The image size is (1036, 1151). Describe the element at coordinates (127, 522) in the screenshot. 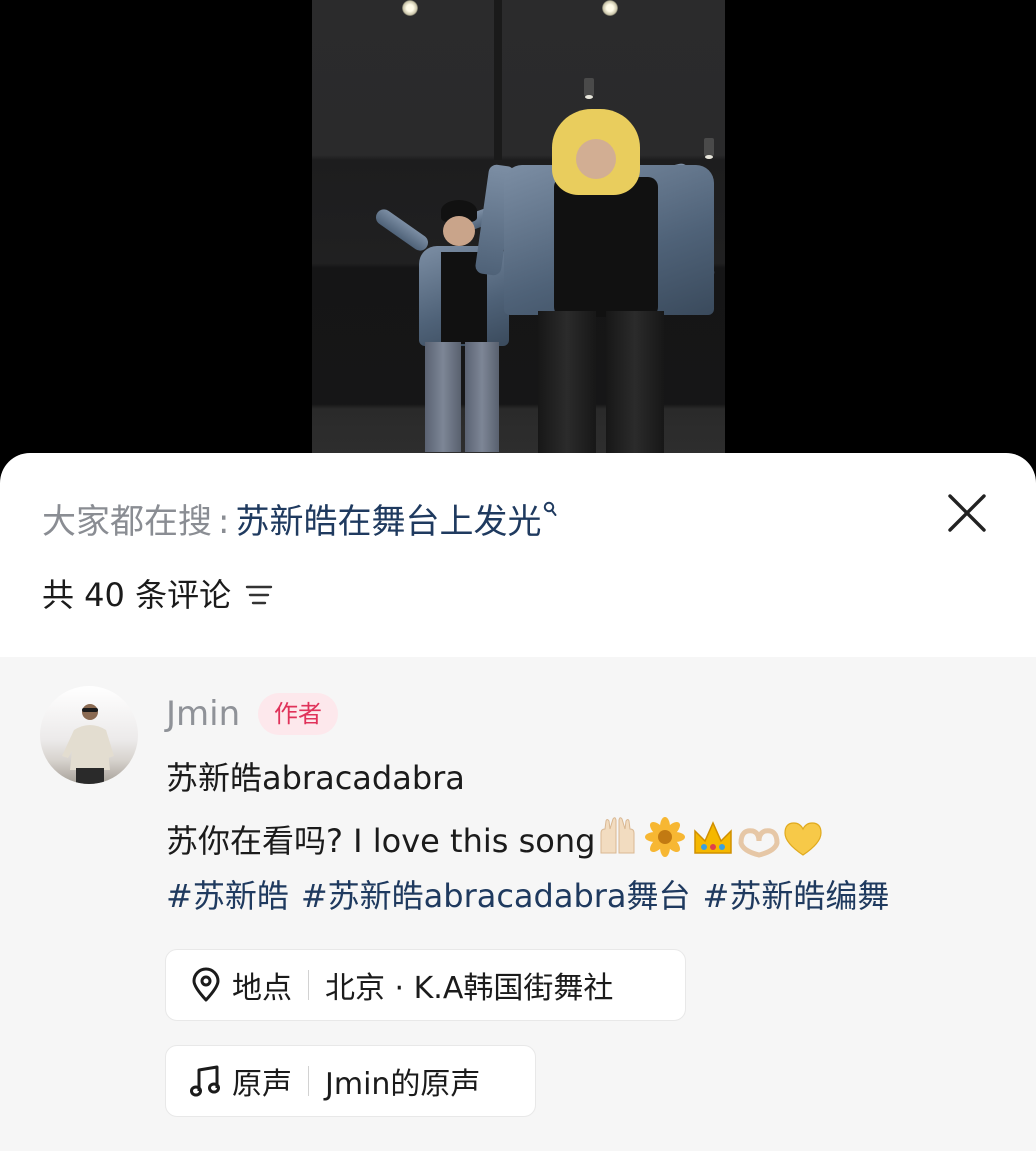

I see `trending-search-label: 大家都在搜` at that location.